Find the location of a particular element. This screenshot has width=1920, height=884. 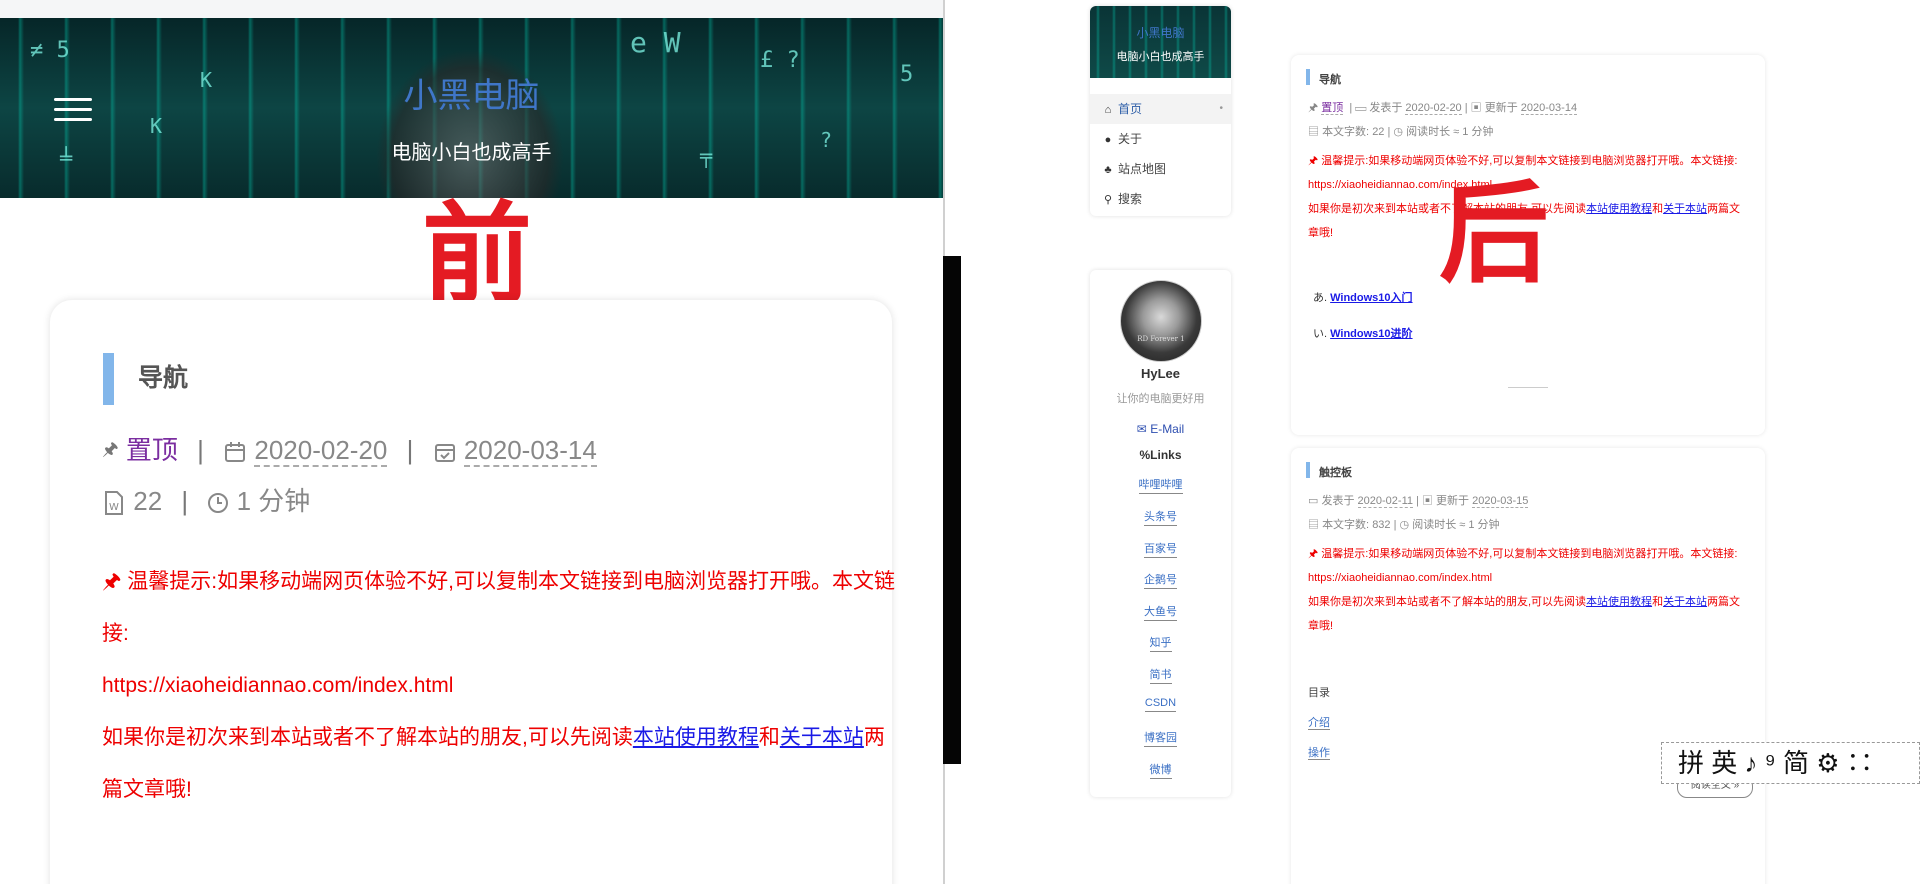

nav-label: 搜索 is located at coordinates (1130, 199).